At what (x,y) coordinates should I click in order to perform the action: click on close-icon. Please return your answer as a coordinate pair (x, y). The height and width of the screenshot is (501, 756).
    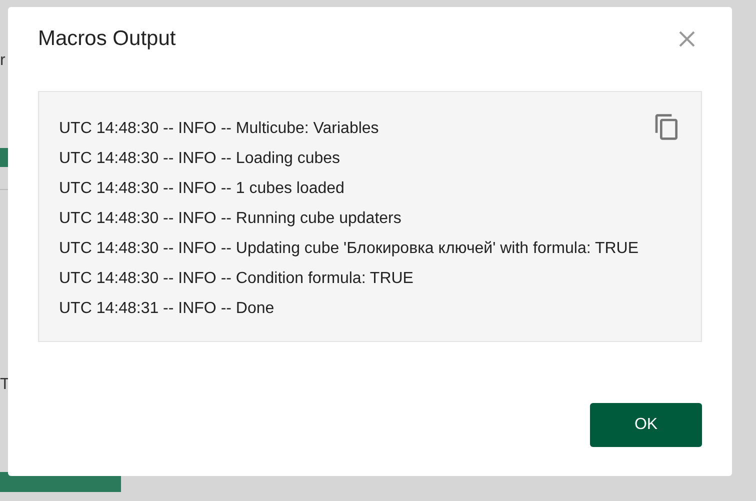
    Looking at the image, I should click on (687, 39).